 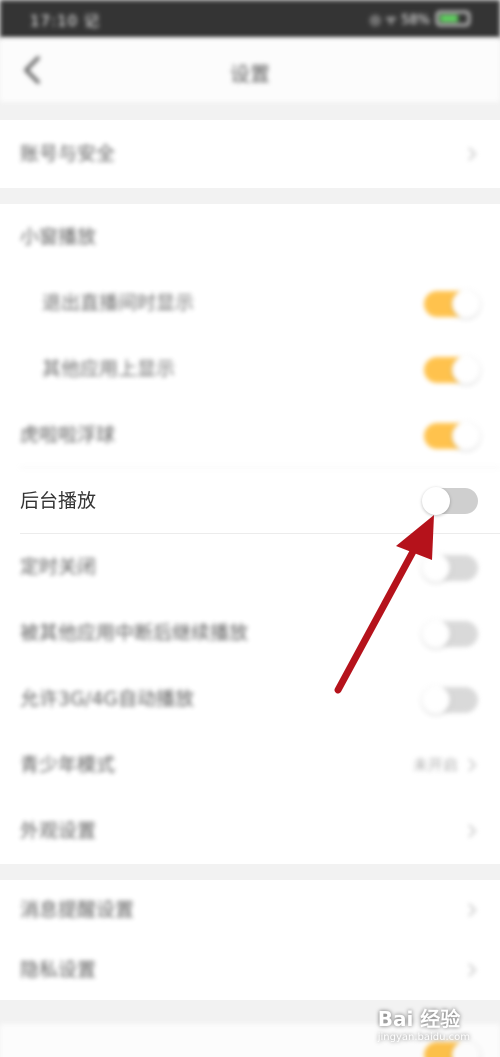 I want to click on status-info: ◎ ᯤ 58%, so click(x=399, y=20).